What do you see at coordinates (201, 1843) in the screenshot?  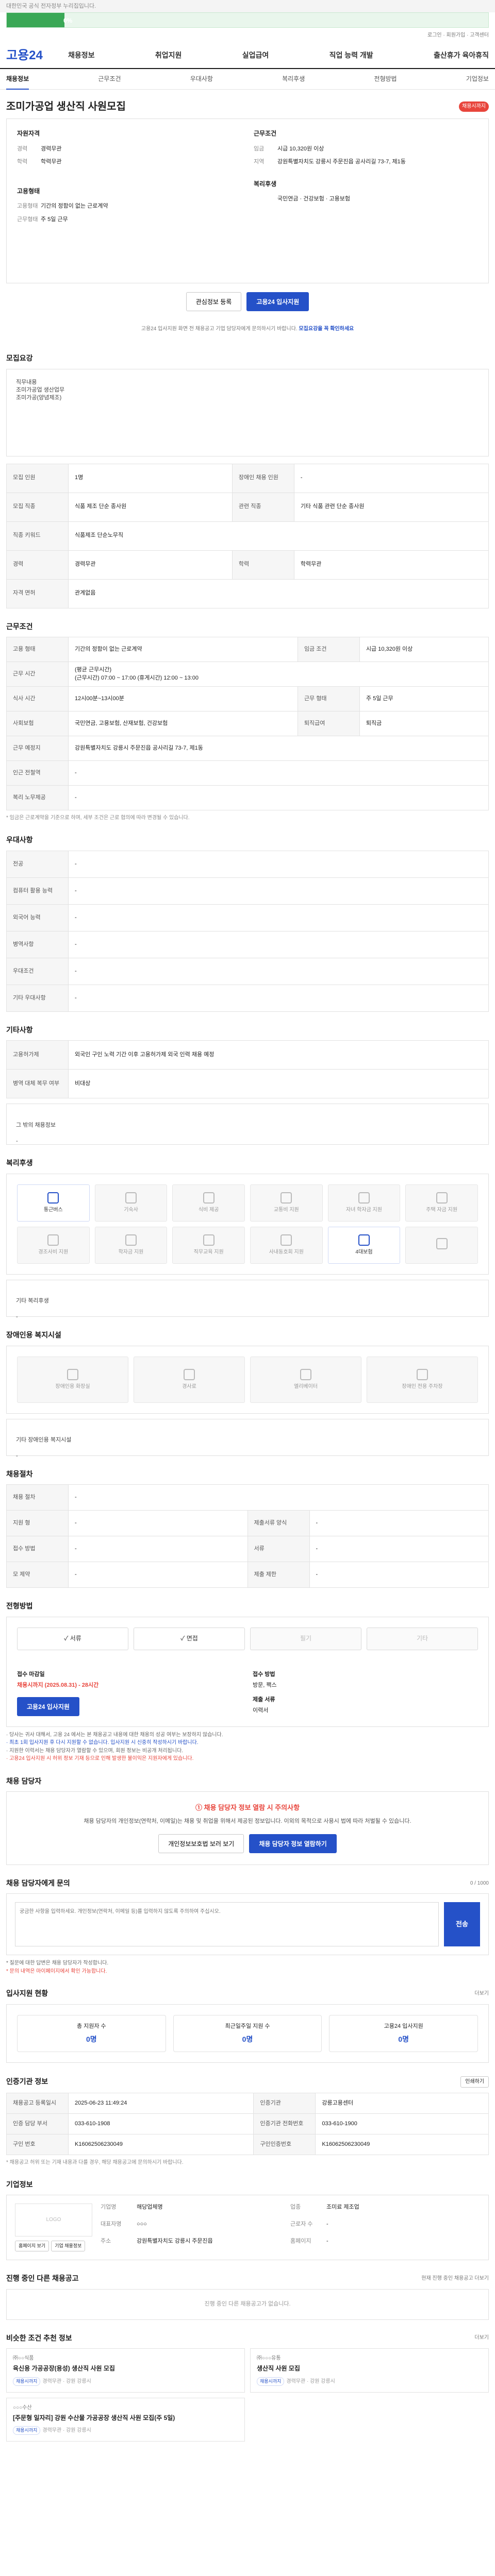 I see `privacy-law-button: 개인정보보호법 보러 보기` at bounding box center [201, 1843].